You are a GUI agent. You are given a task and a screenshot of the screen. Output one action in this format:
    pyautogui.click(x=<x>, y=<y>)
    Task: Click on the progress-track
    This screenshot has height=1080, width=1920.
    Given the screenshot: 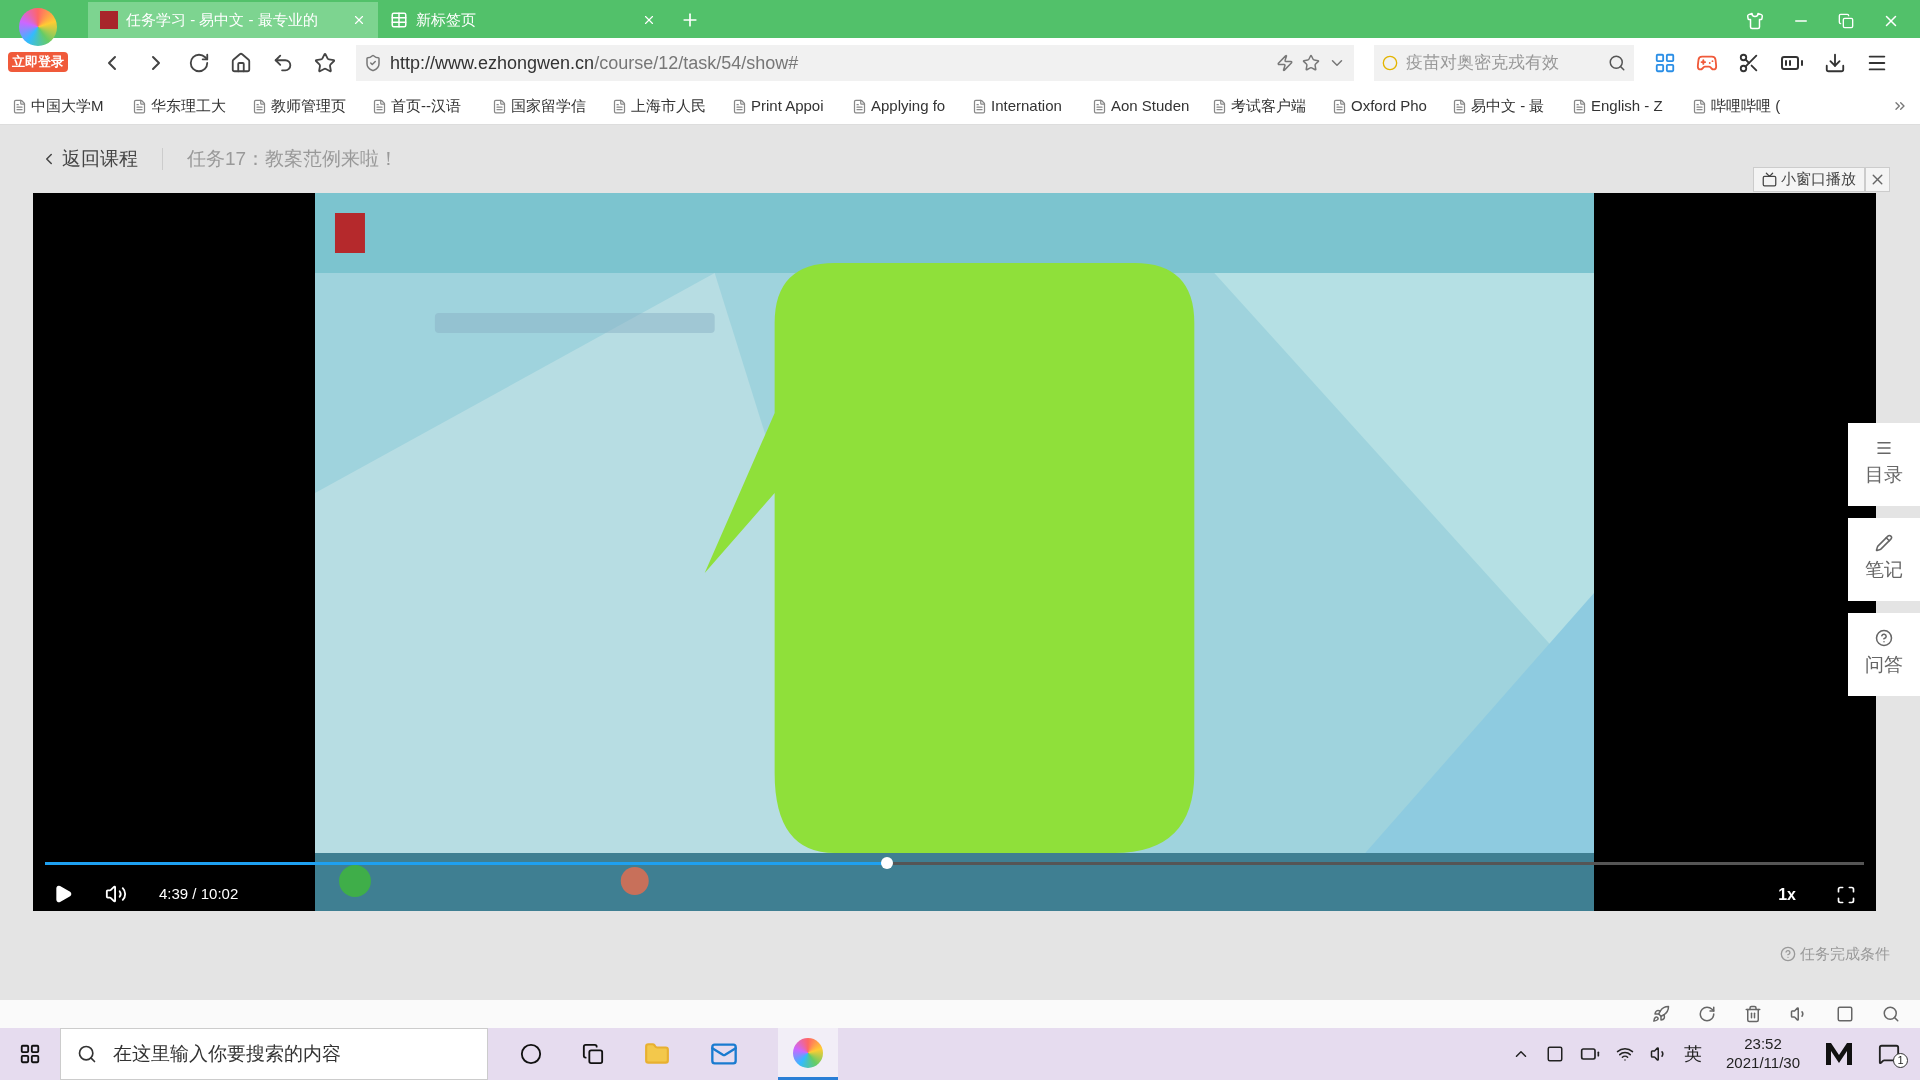 What is the action you would take?
    pyautogui.click(x=954, y=863)
    